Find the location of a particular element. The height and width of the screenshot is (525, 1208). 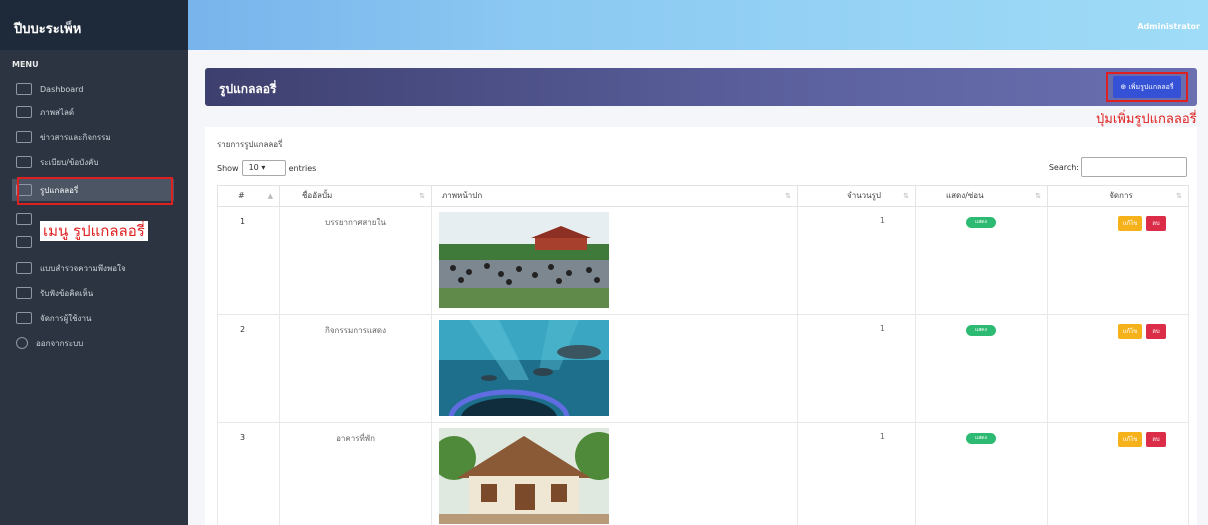

sidebar-item-rules: ระเบียบ/ข้อบังคับ is located at coordinates (93, 162).